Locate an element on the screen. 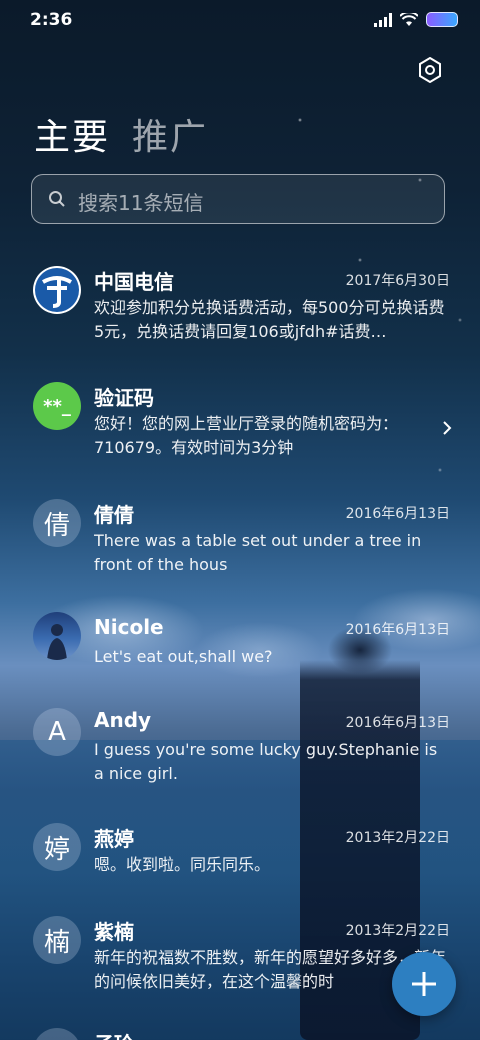 This screenshot has width=480, height=1040. avatar: 倩 is located at coordinates (57, 523).